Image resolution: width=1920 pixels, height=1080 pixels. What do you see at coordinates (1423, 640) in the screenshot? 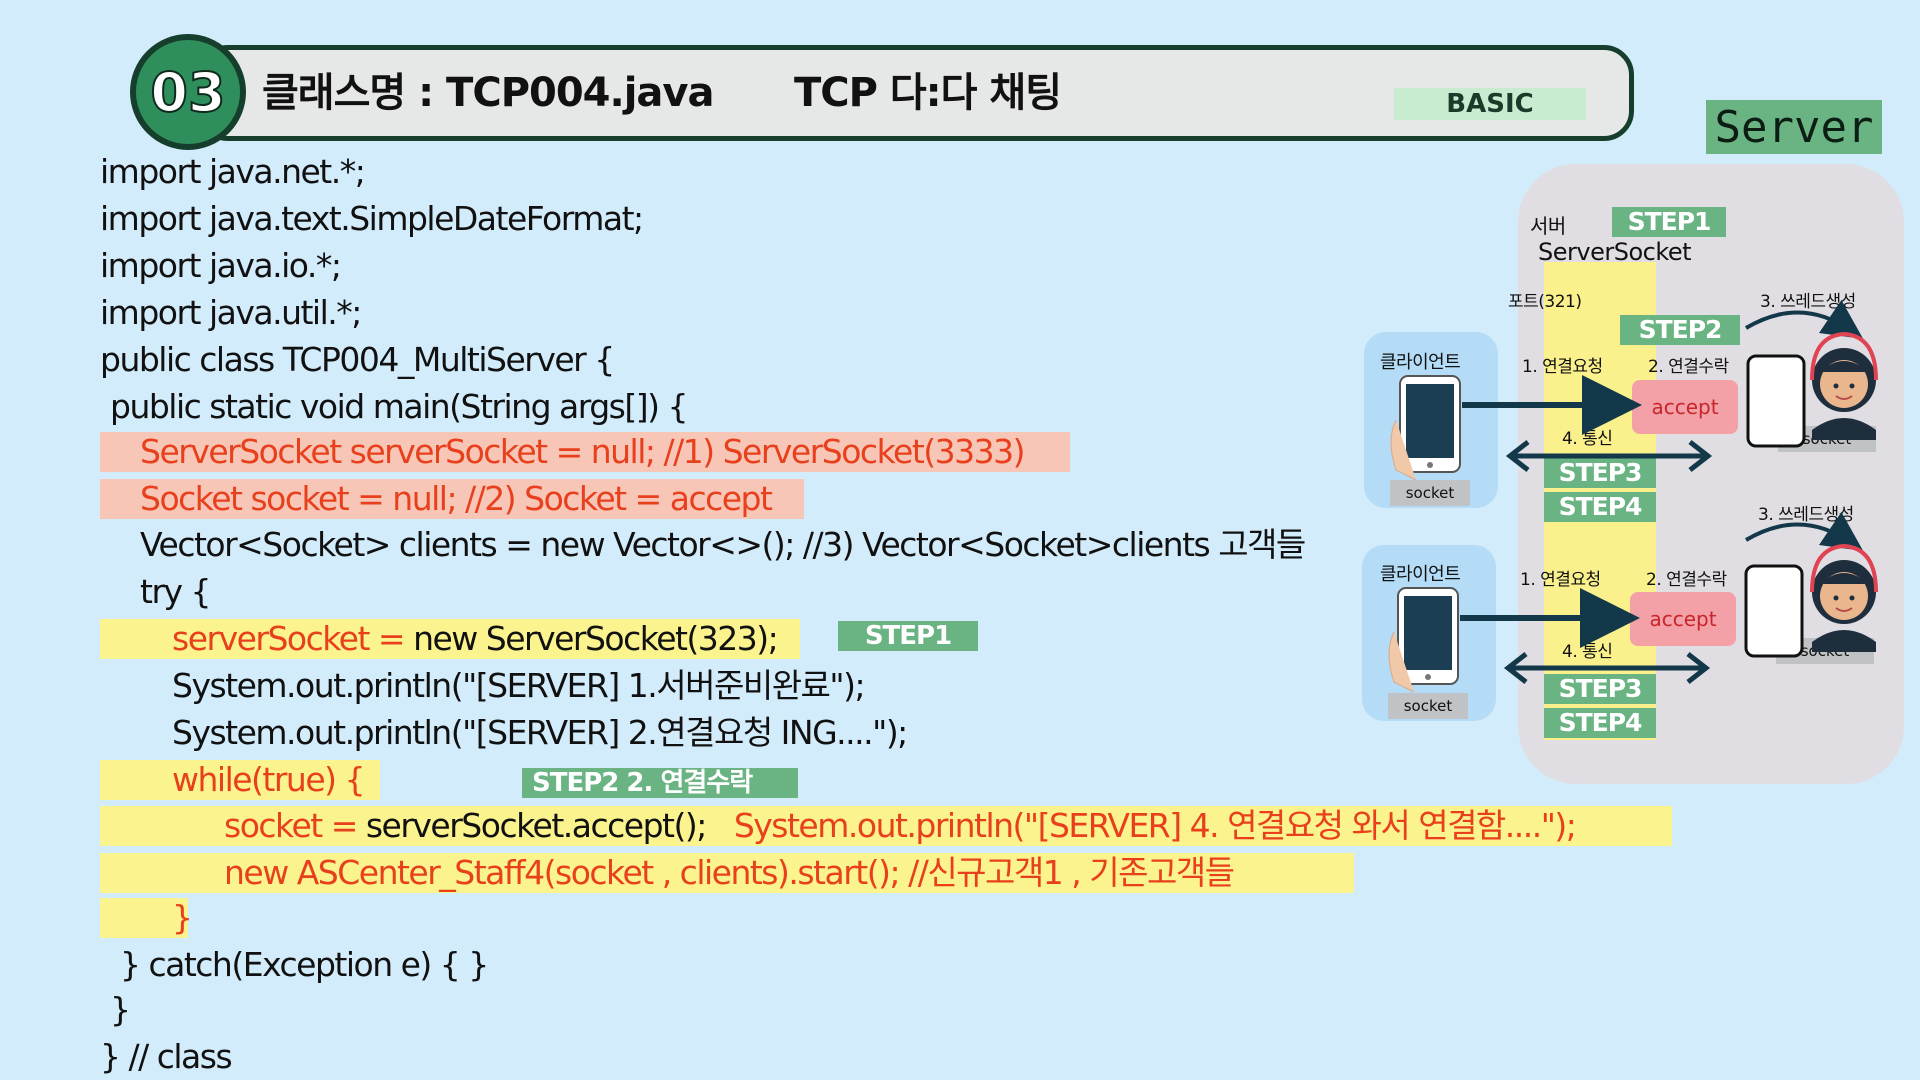
I see `client-2-phone-icon` at bounding box center [1423, 640].